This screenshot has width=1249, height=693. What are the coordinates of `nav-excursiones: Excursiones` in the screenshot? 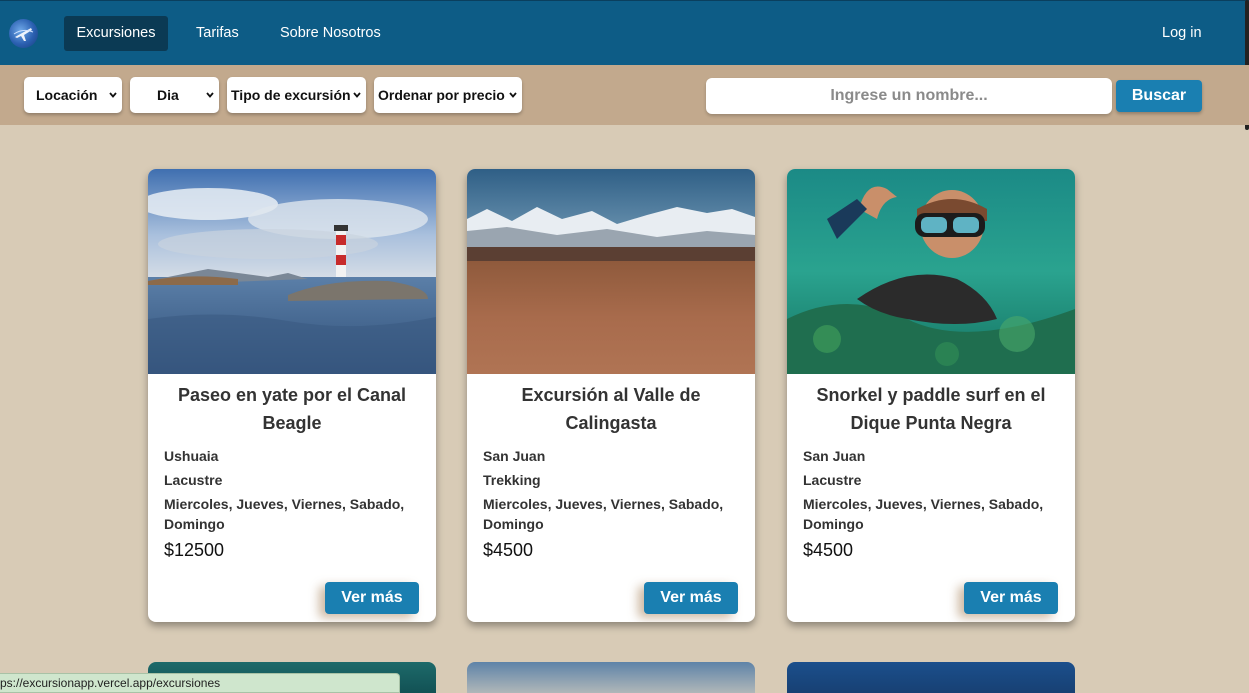 It's located at (116, 33).